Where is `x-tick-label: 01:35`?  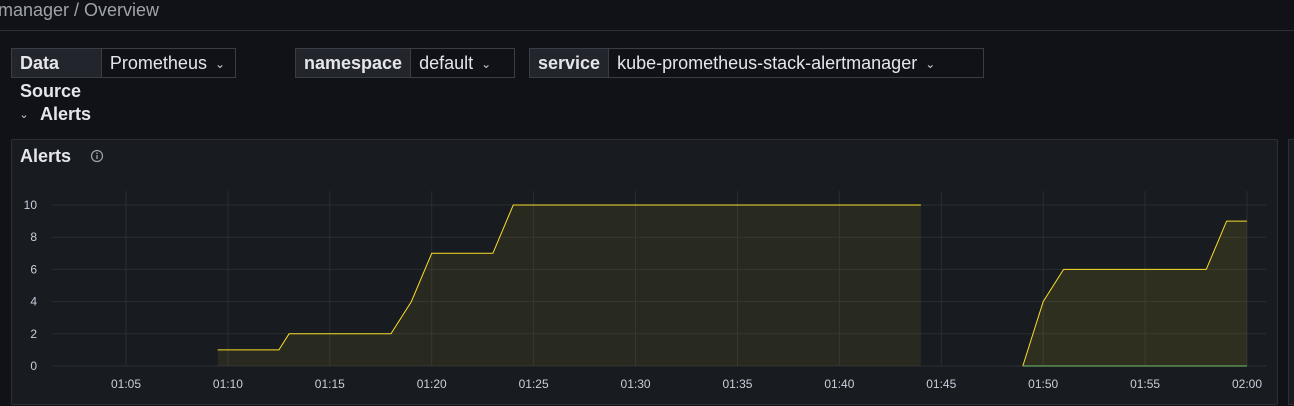 x-tick-label: 01:35 is located at coordinates (737, 384).